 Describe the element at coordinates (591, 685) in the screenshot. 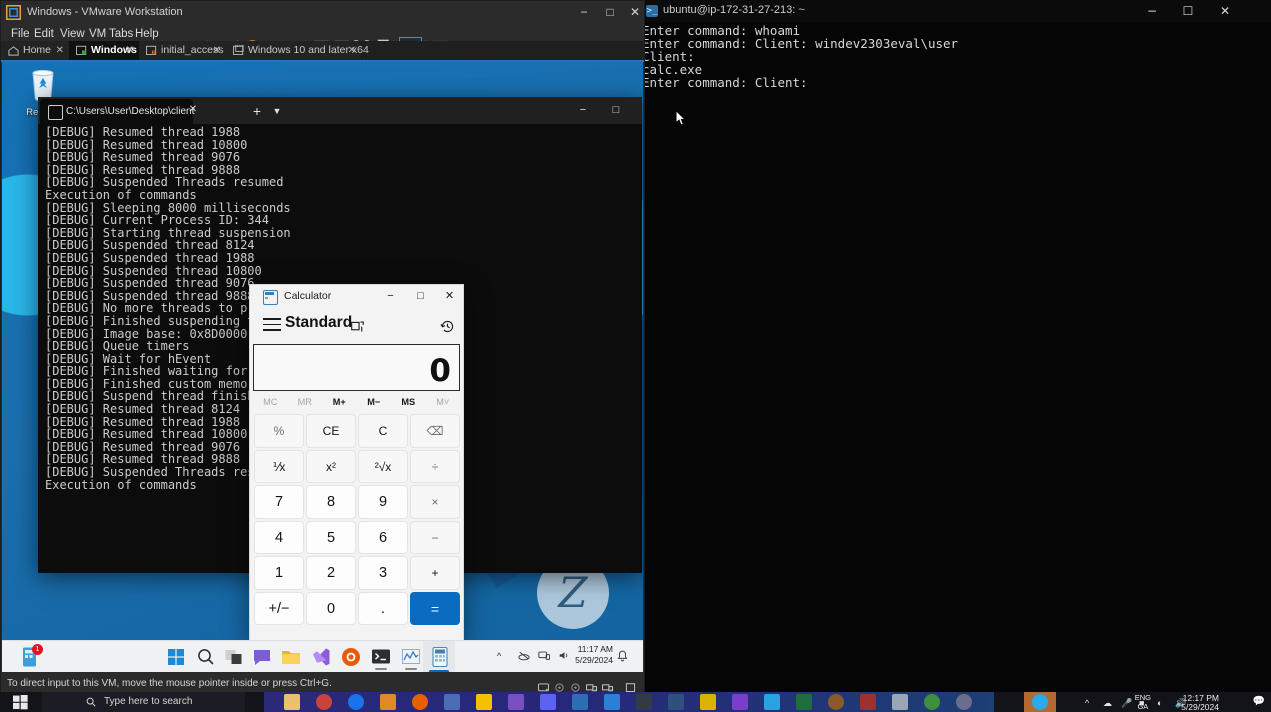

I see `status-network-adapter-icon` at that location.